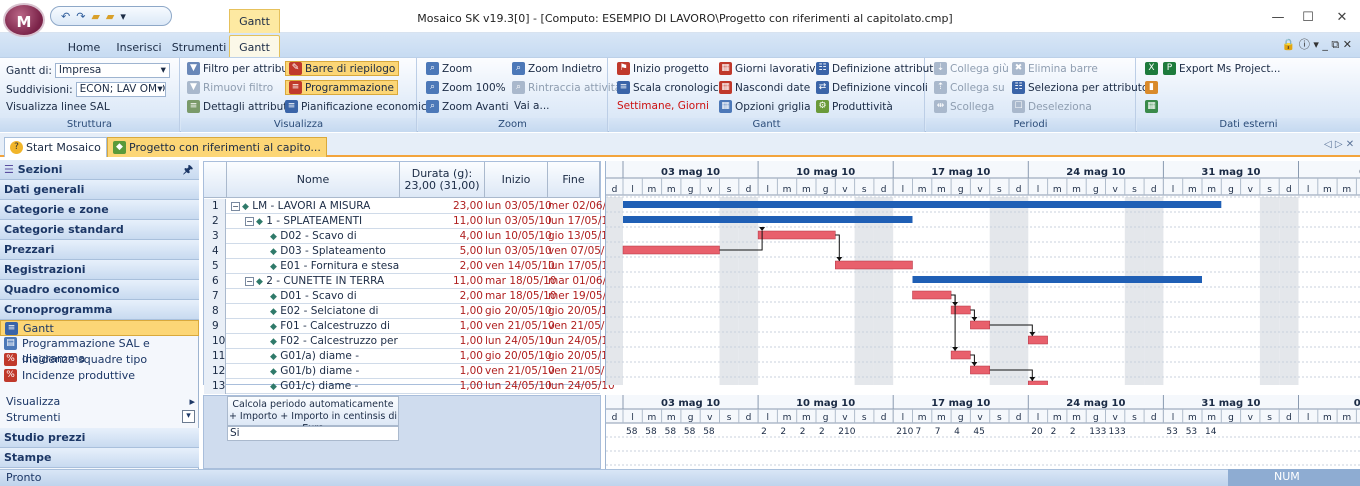 This screenshot has width=1360, height=486. What do you see at coordinates (359, 106) in the screenshot?
I see `pianificazione-economica-button: ≡ Pianificazione economica` at bounding box center [359, 106].